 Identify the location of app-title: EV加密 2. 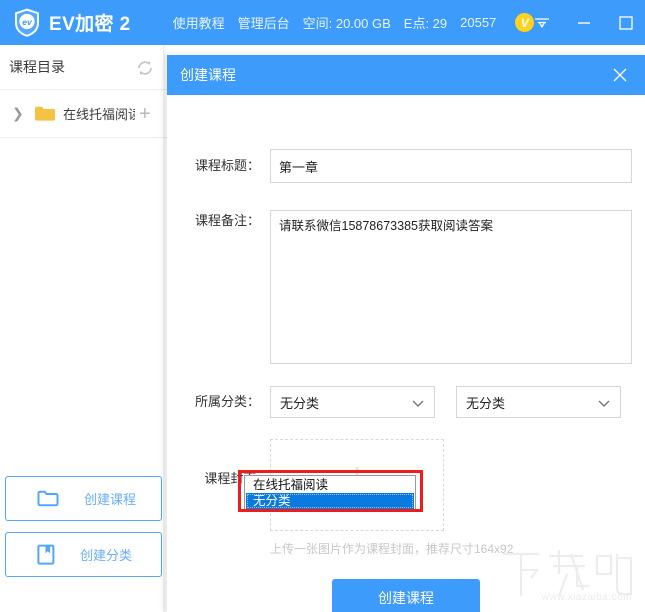
(90, 24).